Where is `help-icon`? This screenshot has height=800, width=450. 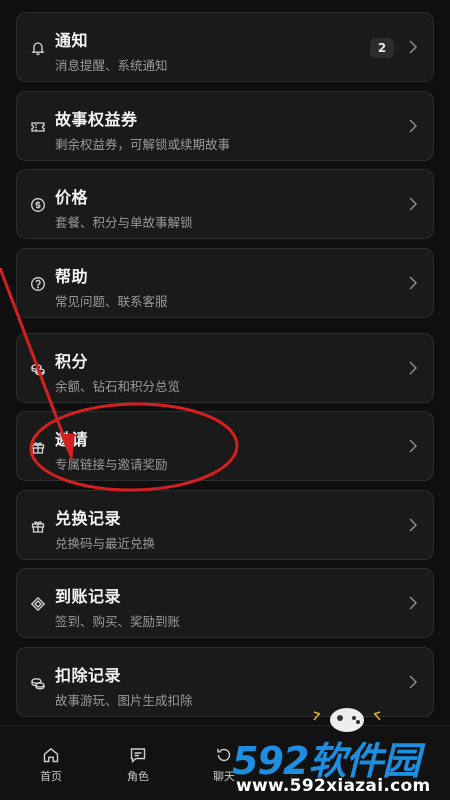
help-icon is located at coordinates (38, 284).